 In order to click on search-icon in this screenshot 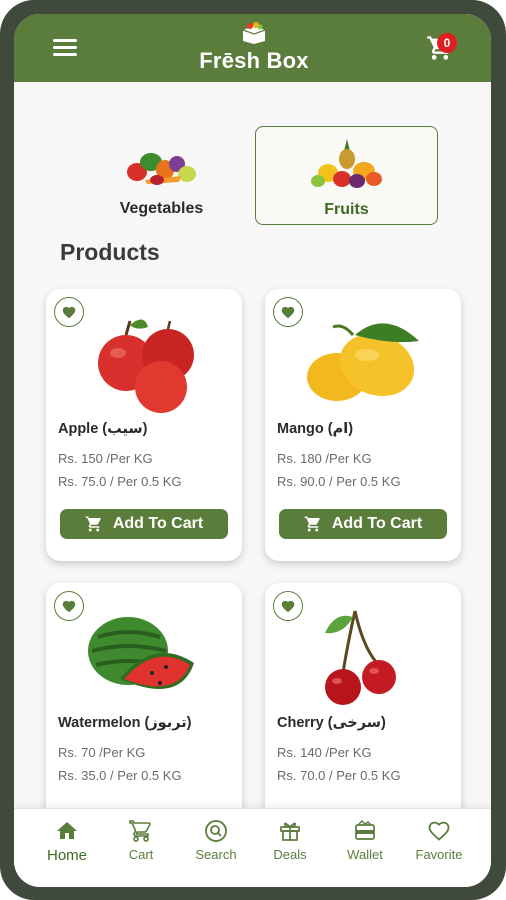, I will do `click(216, 831)`.